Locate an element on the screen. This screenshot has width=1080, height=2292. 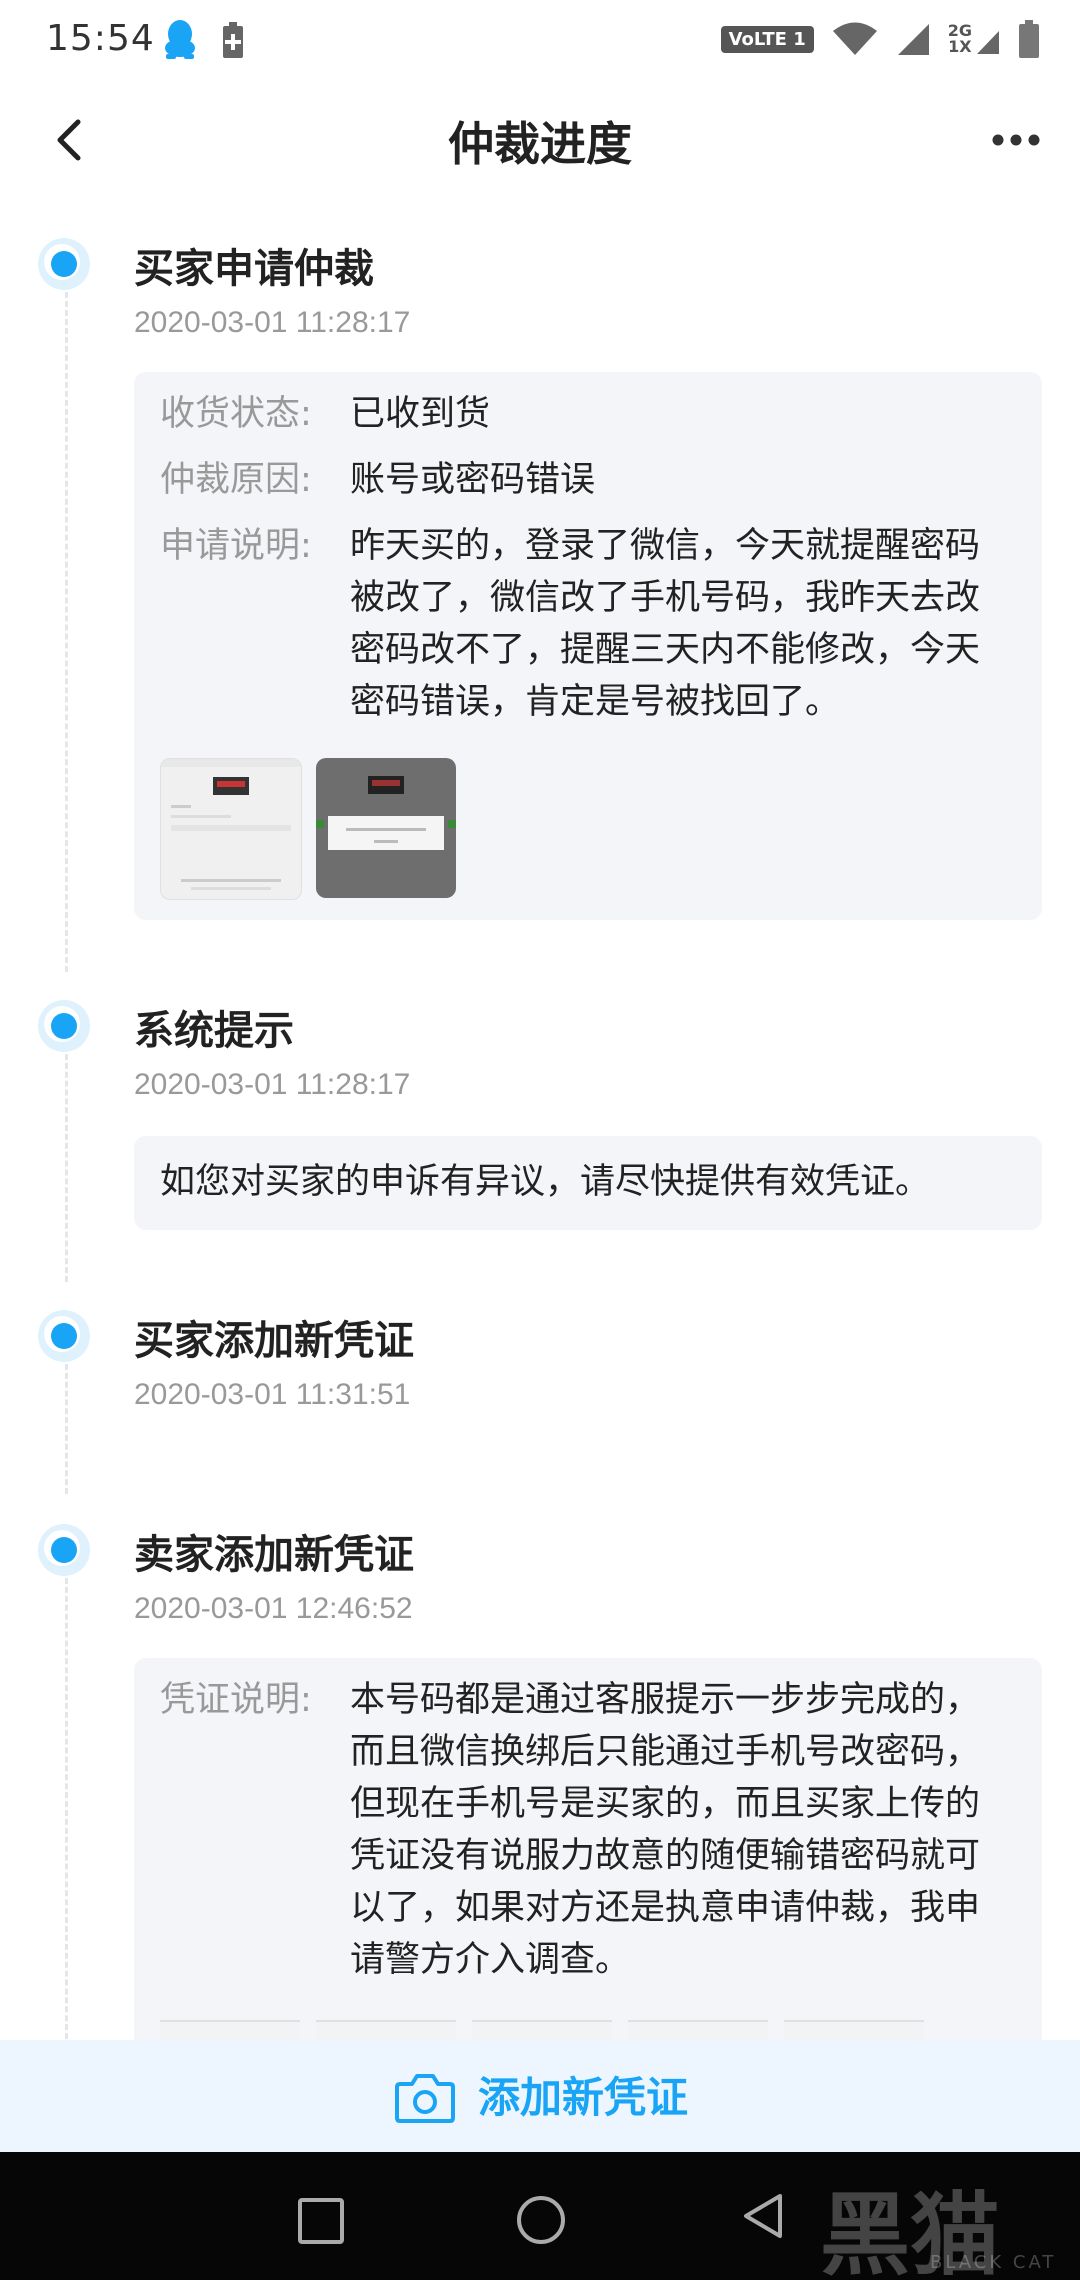
detail-label: 申请说明: is located at coordinates (236, 546).